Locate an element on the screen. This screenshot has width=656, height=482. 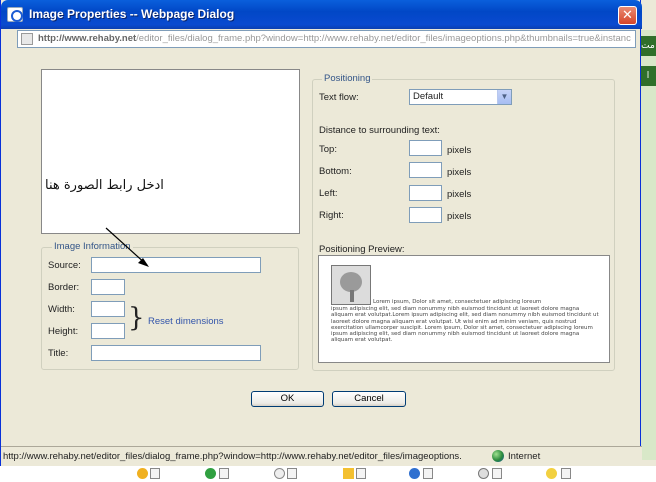
magnifier-icon is located at coordinates (279, 473).